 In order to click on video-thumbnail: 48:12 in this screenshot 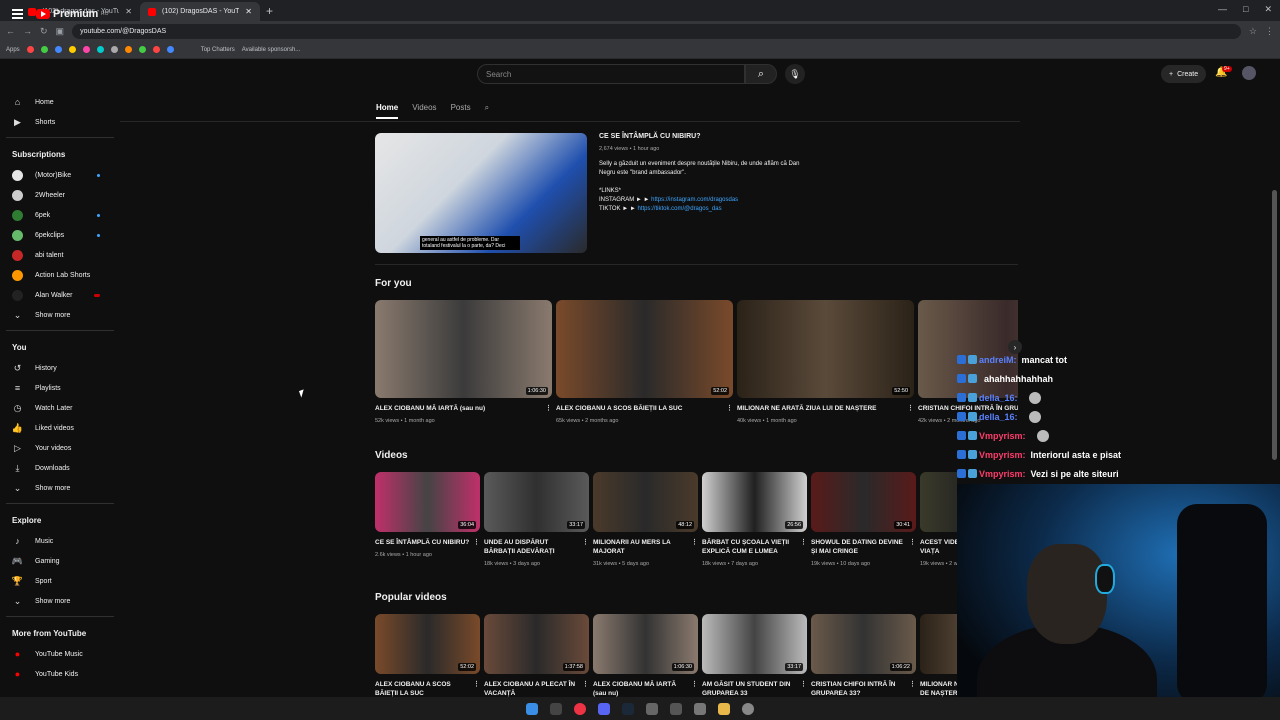, I will do `click(645, 502)`.